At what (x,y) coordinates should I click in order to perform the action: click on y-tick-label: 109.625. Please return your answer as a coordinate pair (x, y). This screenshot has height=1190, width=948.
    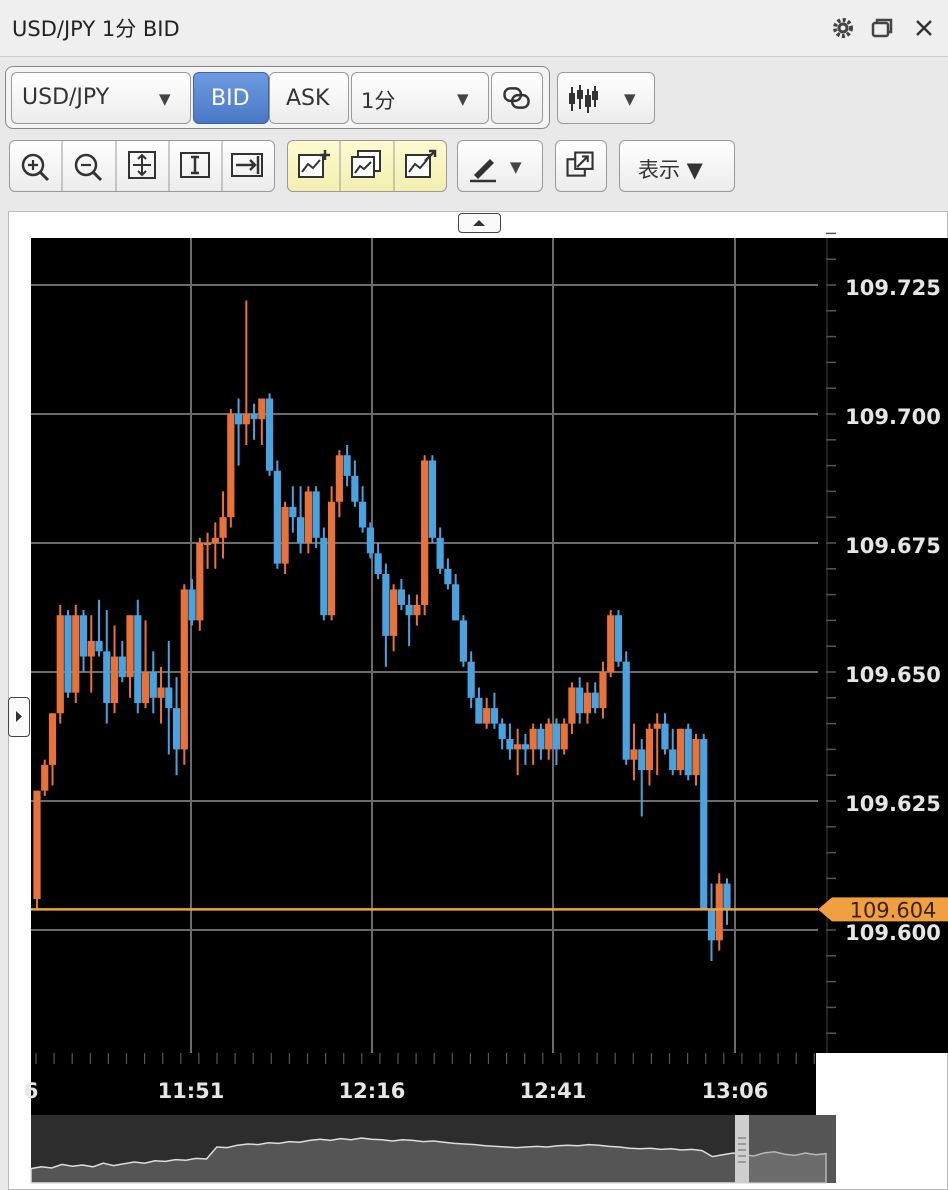
    Looking at the image, I should click on (893, 804).